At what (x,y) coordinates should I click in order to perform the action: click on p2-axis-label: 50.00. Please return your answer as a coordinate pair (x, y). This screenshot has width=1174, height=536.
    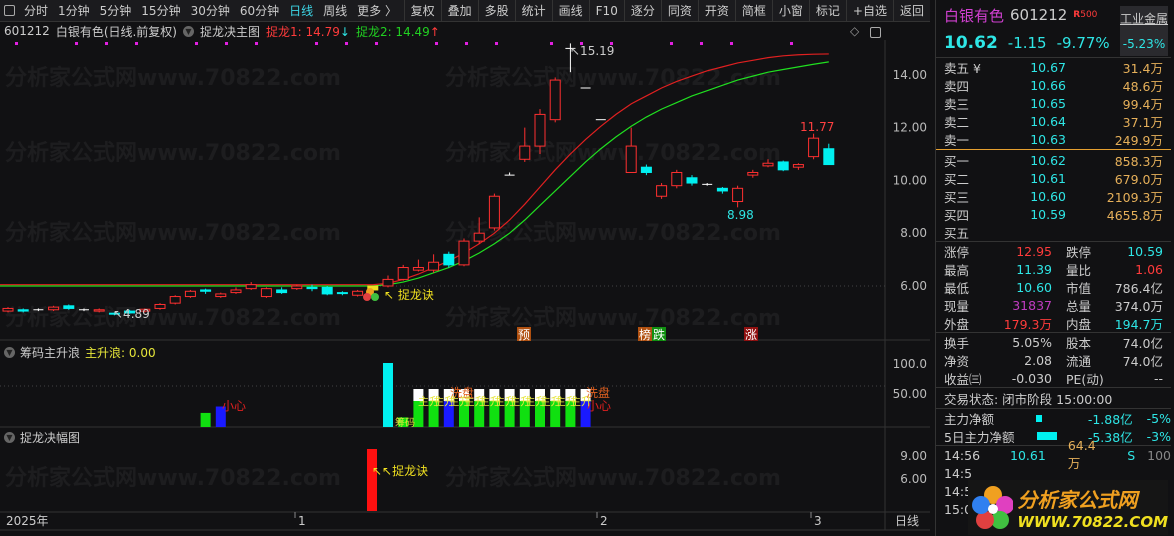
    Looking at the image, I should click on (910, 394).